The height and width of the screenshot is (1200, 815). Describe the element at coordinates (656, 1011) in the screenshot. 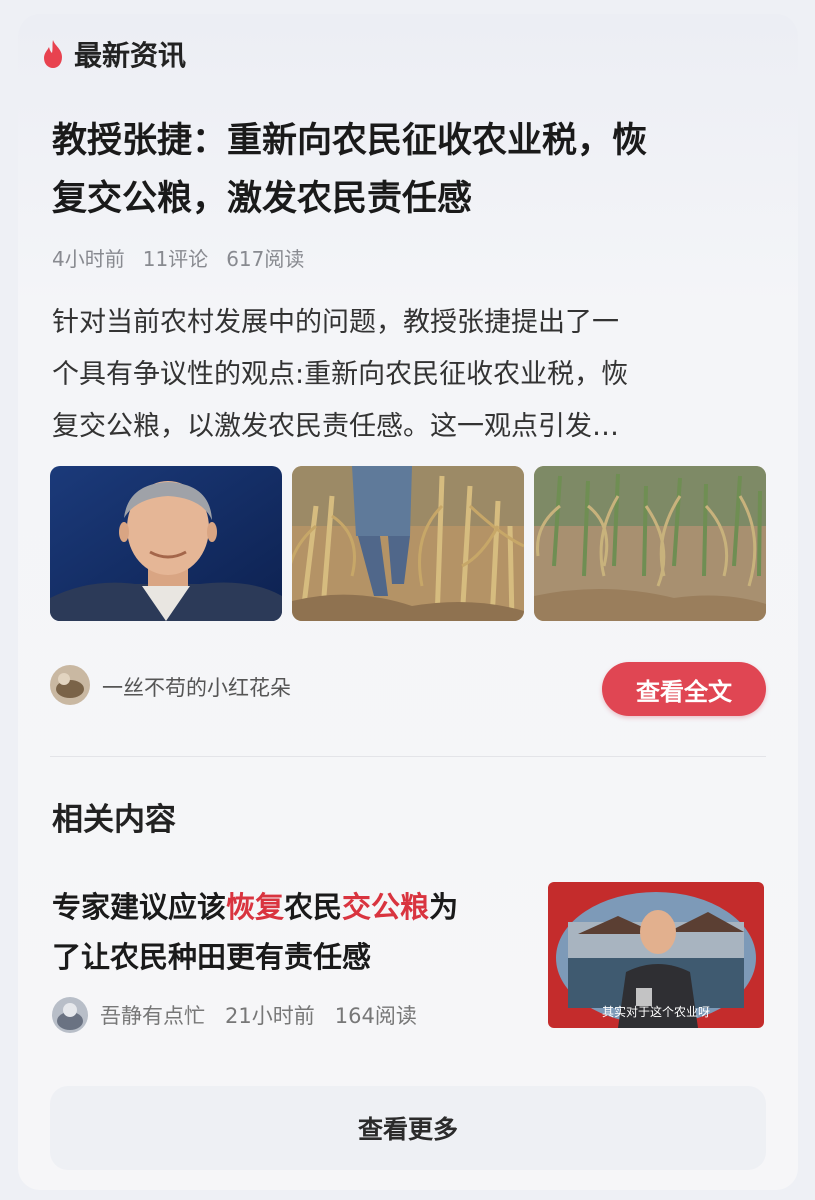

I see `video-caption: 其实对于这个农业呀` at that location.